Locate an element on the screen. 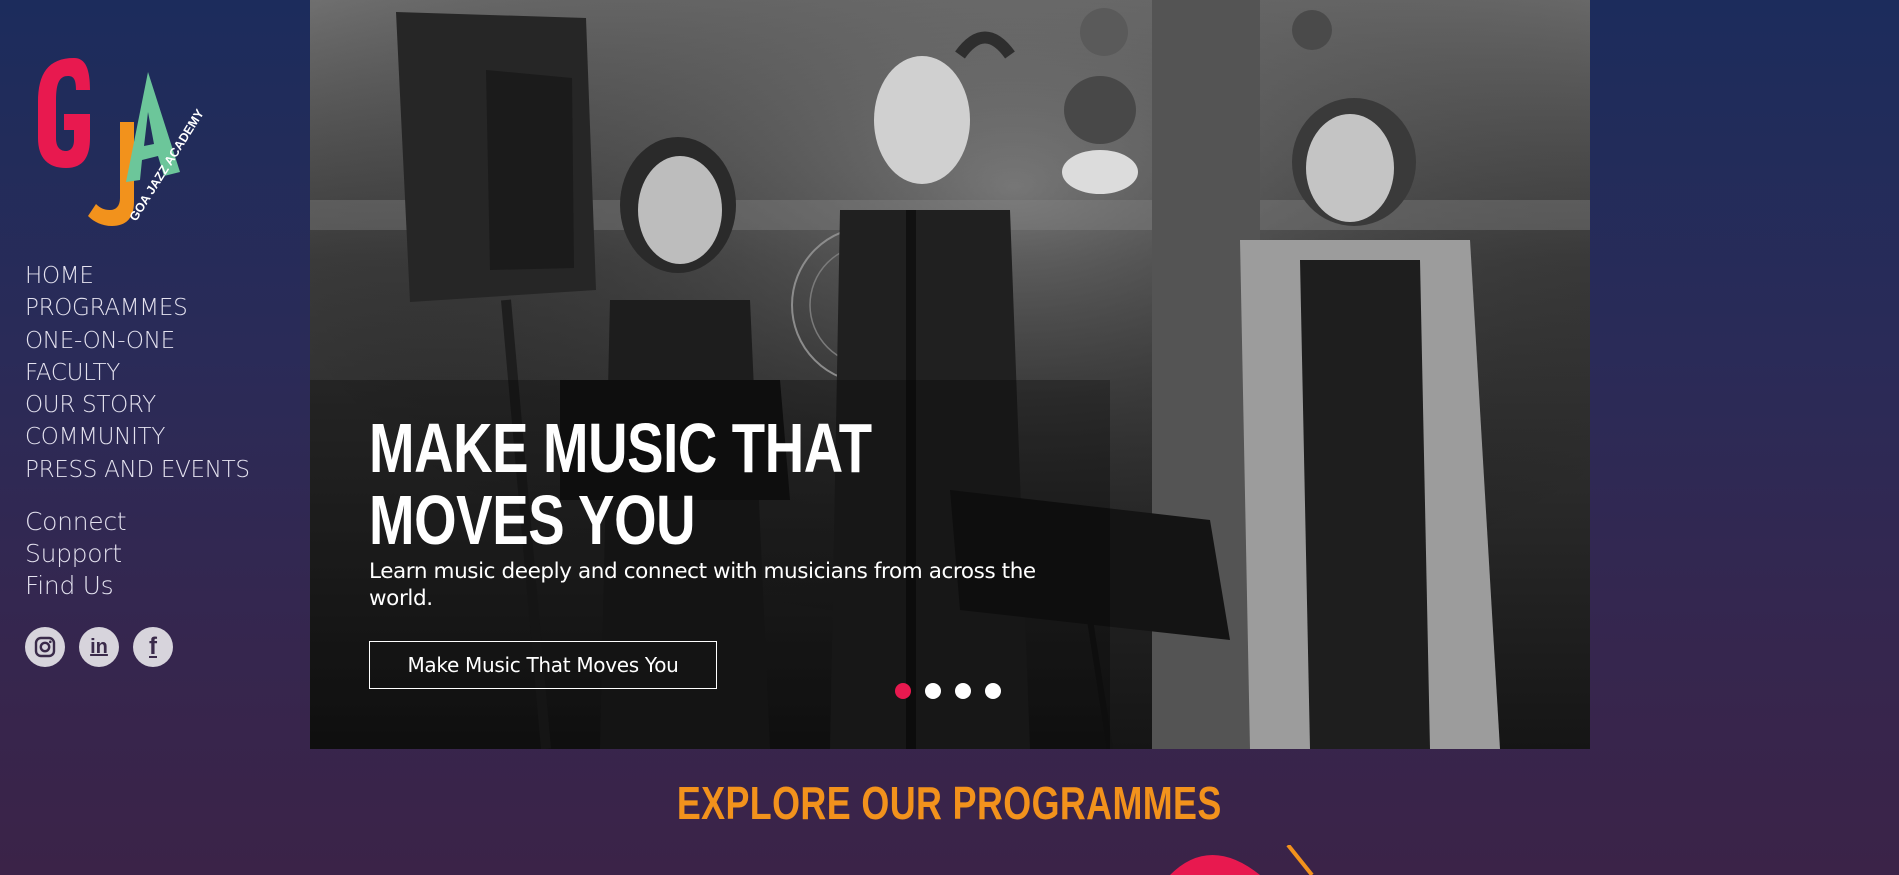  secondary-nav: Connect Support Find Us is located at coordinates (76, 554).